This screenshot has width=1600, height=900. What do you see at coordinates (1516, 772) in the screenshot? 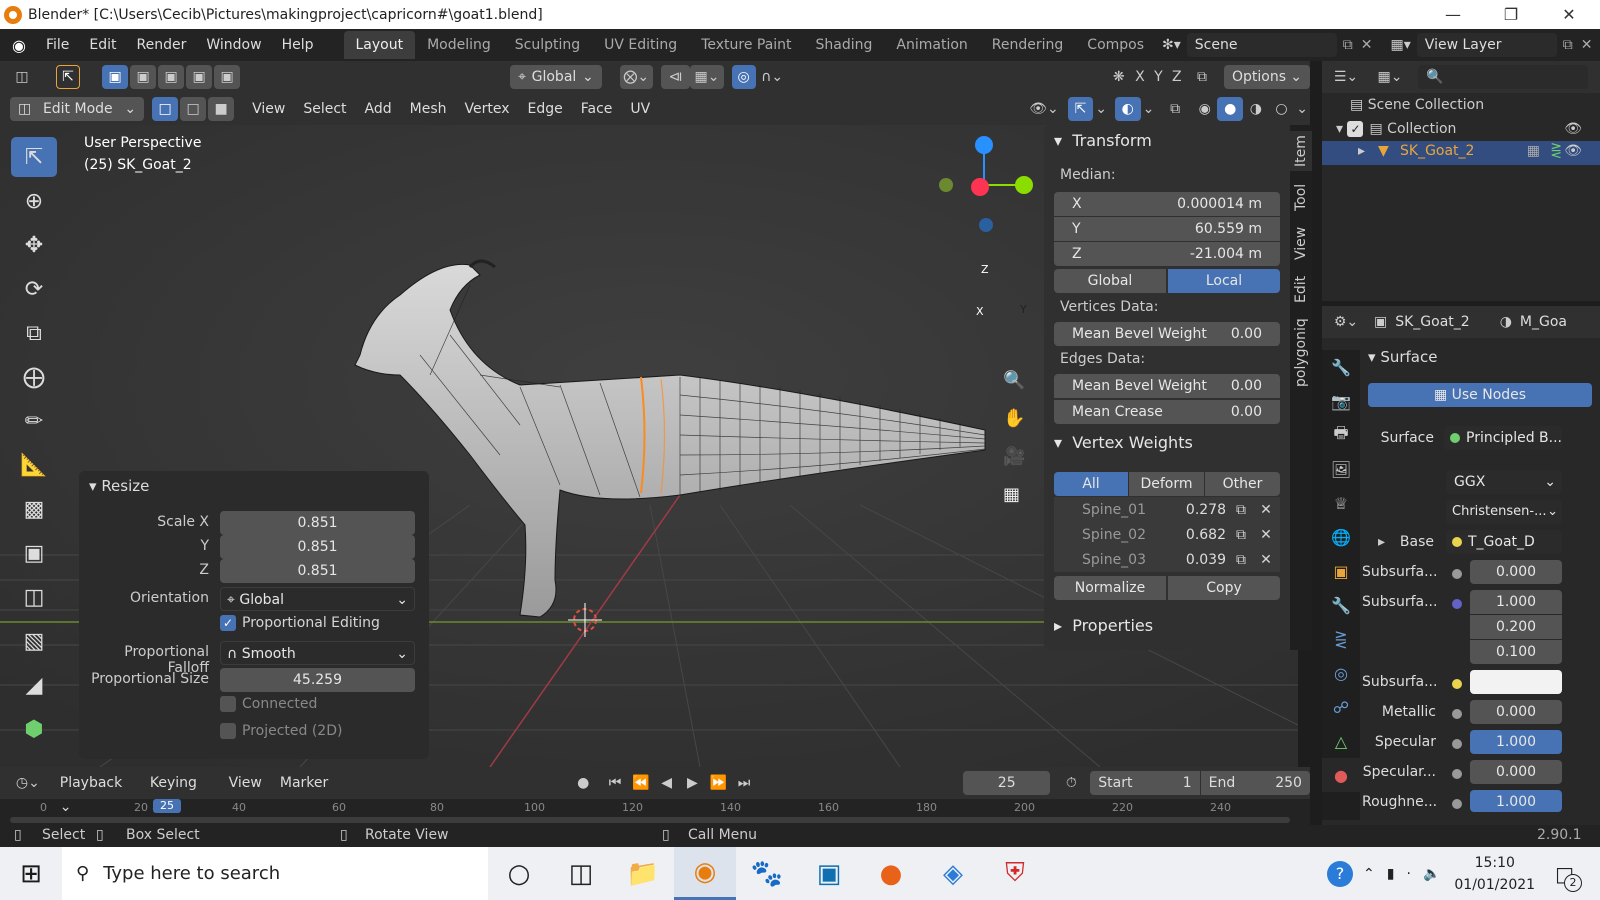
I see `specular-tint-field: 0.000` at bounding box center [1516, 772].